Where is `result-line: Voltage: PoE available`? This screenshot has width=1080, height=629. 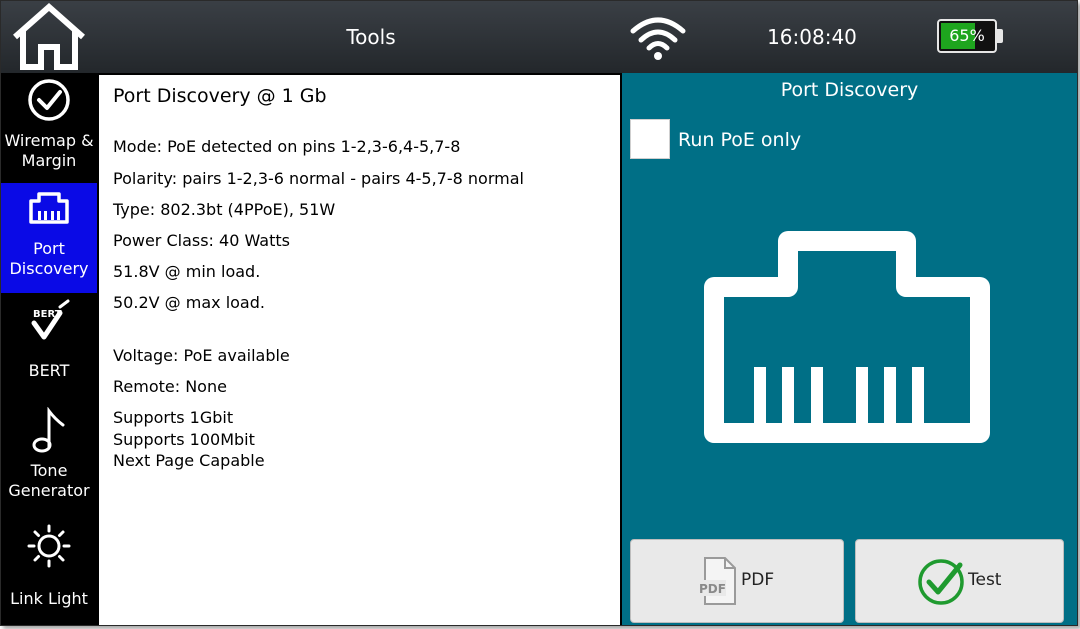 result-line: Voltage: PoE available is located at coordinates (201, 355).